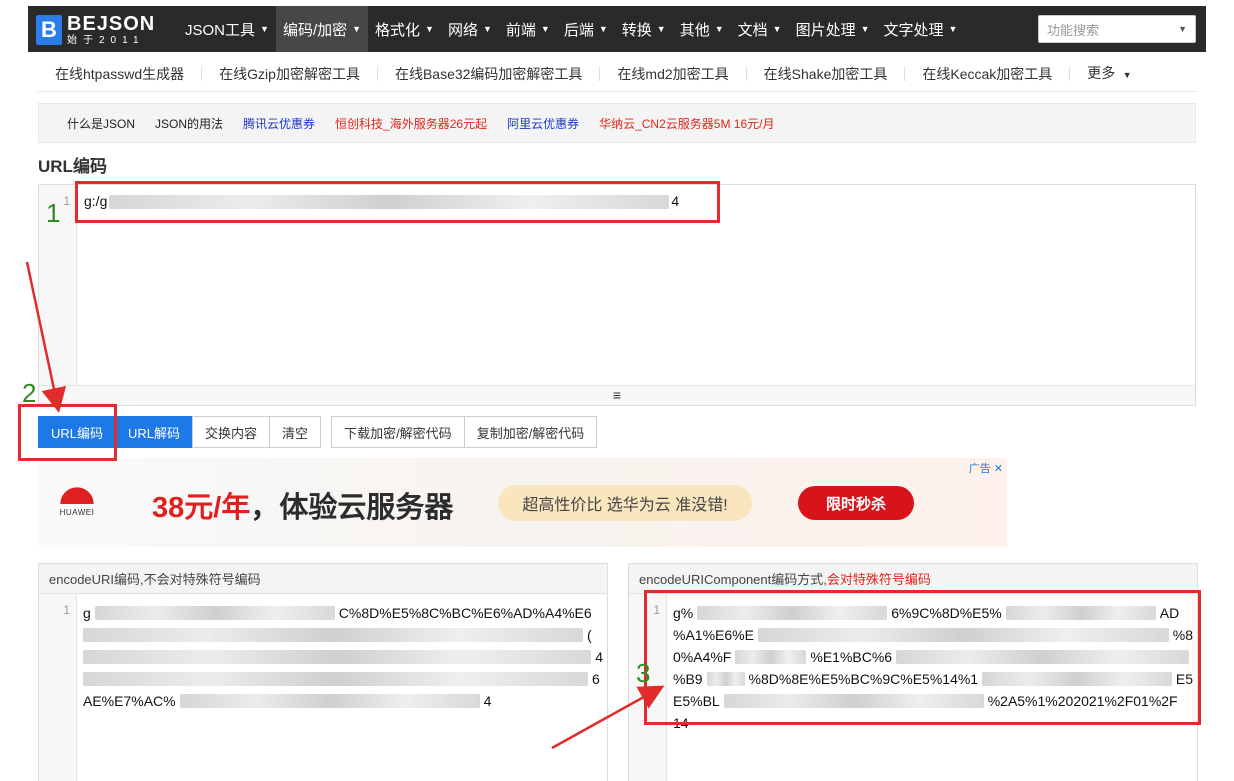 Image resolution: width=1234 pixels, height=781 pixels. Describe the element at coordinates (608, 717) in the screenshot. I see `arrow-to-output` at that location.